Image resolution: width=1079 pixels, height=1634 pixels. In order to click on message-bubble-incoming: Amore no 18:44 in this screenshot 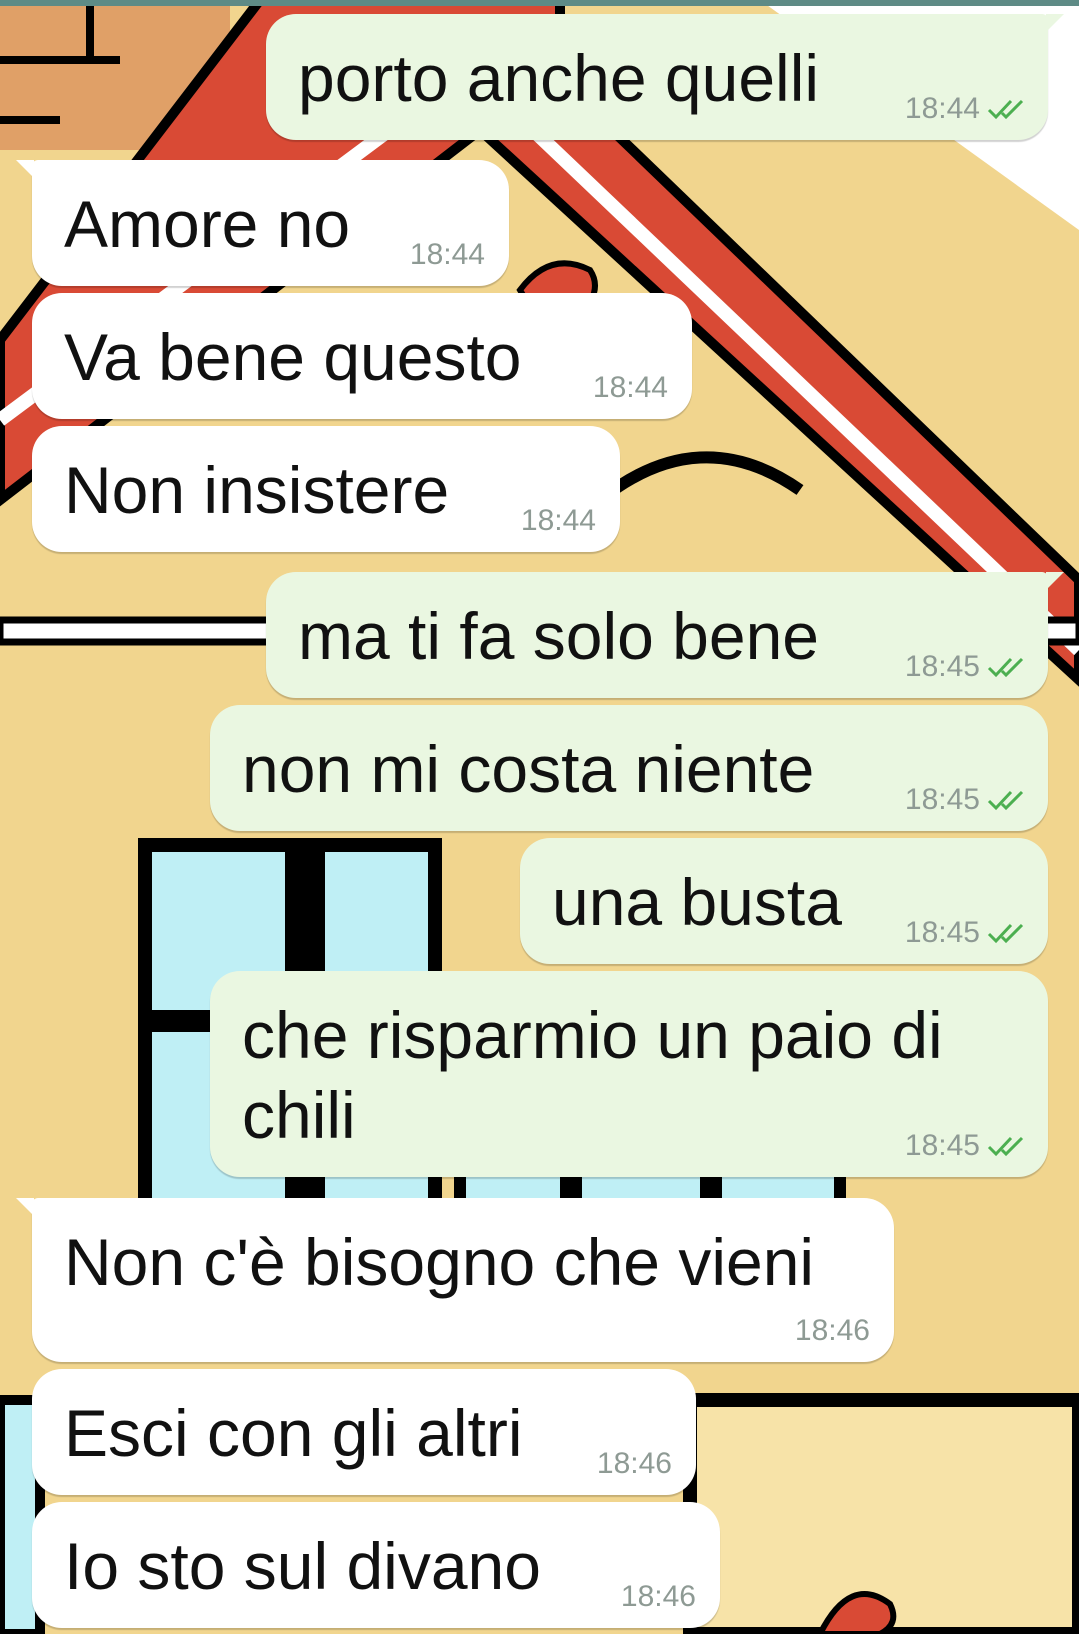, I will do `click(262, 223)`.